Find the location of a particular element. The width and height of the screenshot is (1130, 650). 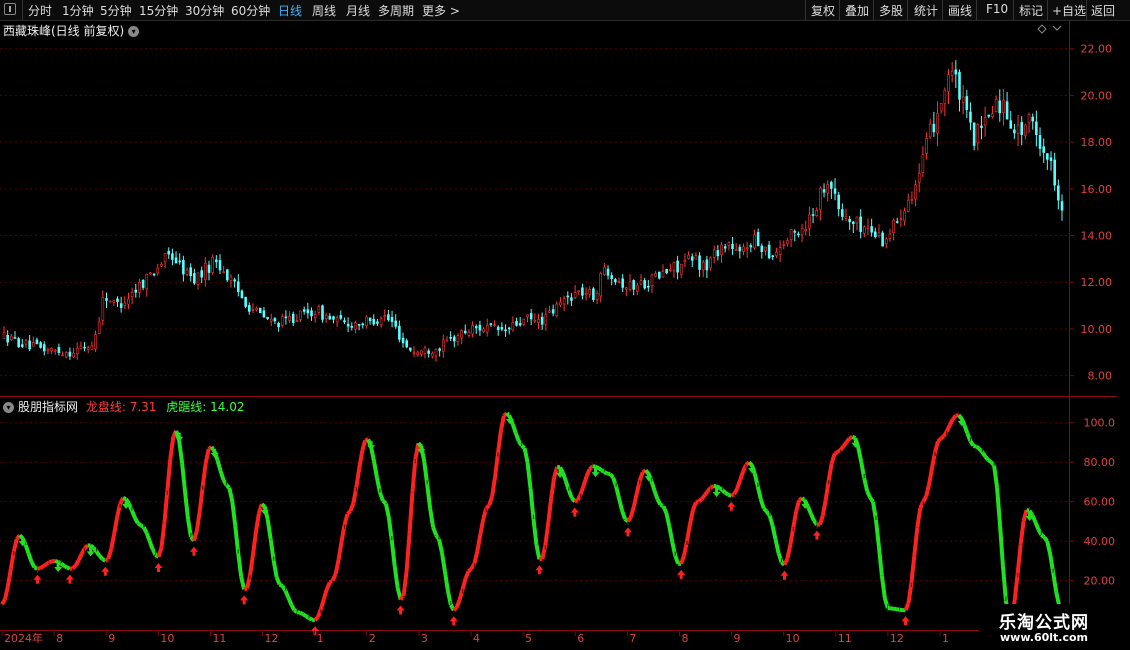

price-tick-label: 16.00 is located at coordinates (1097, 189).